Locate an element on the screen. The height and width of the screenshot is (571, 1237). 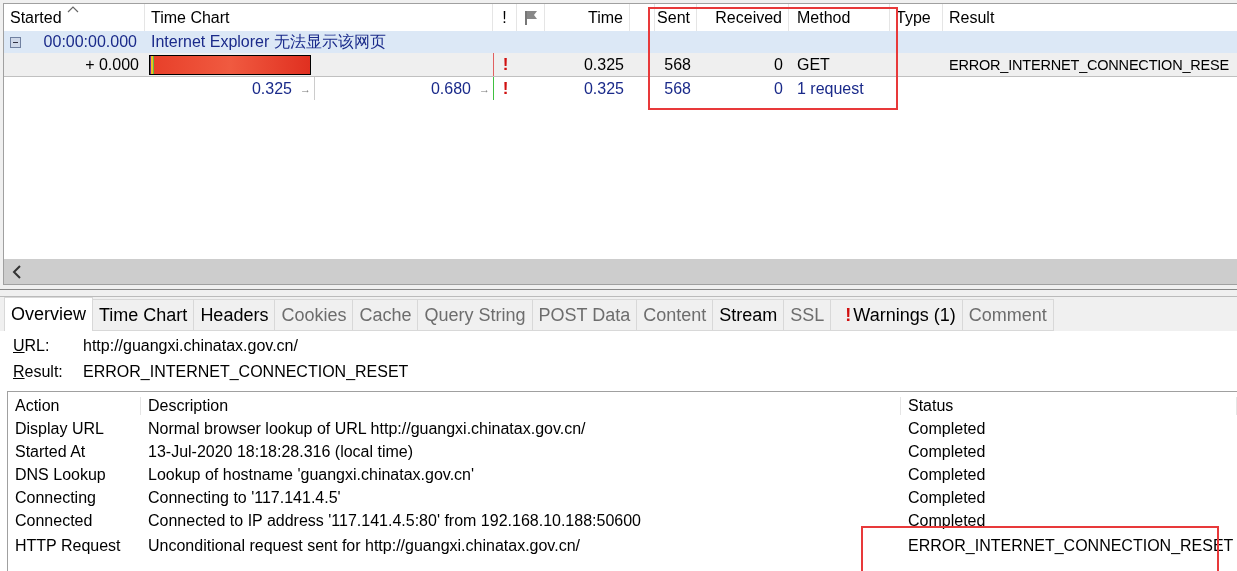
column-header: Time Chart is located at coordinates (190, 17).